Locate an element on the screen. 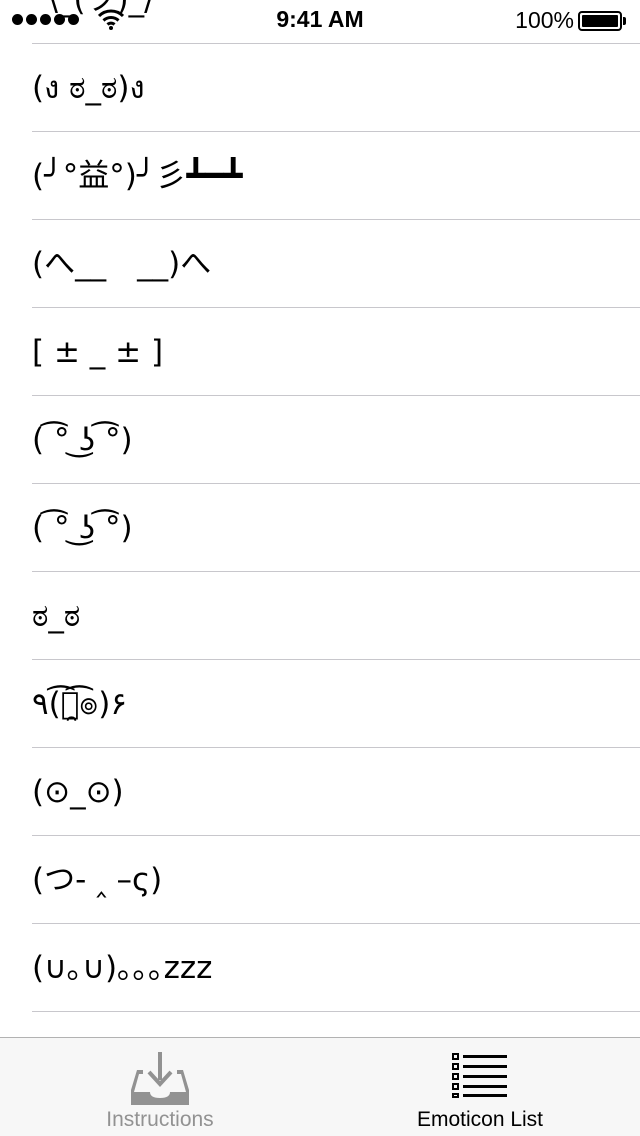 Image resolution: width=640 pixels, height=1136 pixels. emoticon-label: (╯°益°)╯彡┻━┻ is located at coordinates (137, 176).